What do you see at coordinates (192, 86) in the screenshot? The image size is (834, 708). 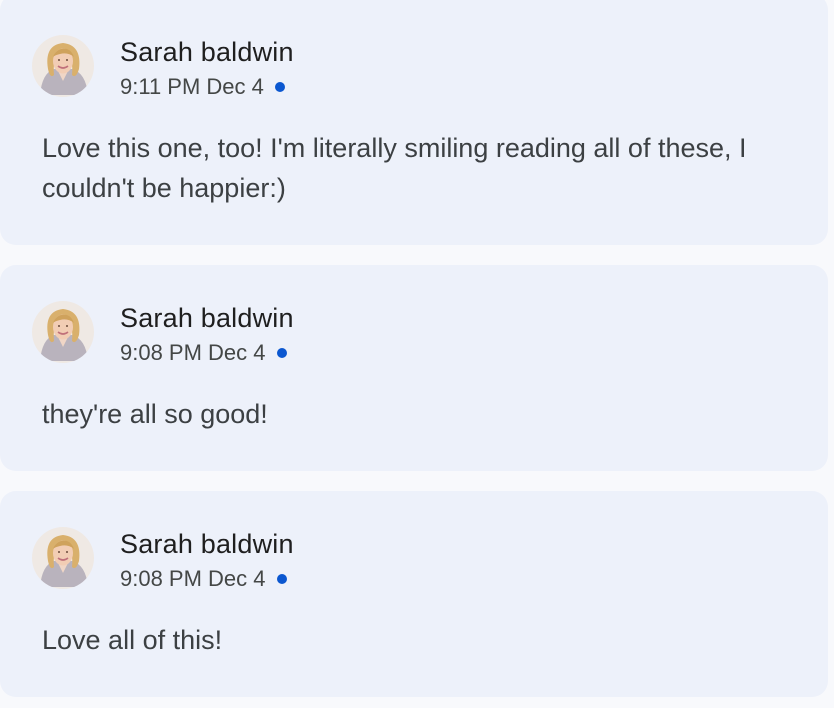 I see `timestamp-text: 9:11 PM Dec 4` at bounding box center [192, 86].